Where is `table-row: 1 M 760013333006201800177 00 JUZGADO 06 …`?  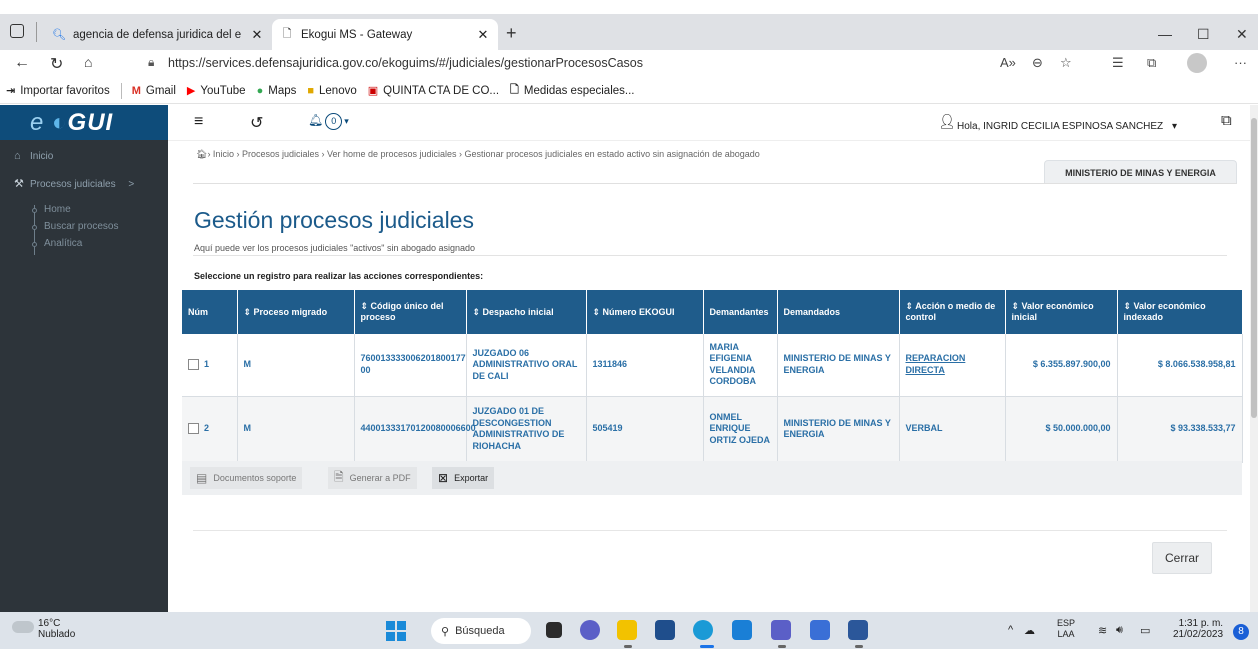
table-row: 1 M 760013333006201800177 00 JUZGADO 06 … is located at coordinates (712, 365).